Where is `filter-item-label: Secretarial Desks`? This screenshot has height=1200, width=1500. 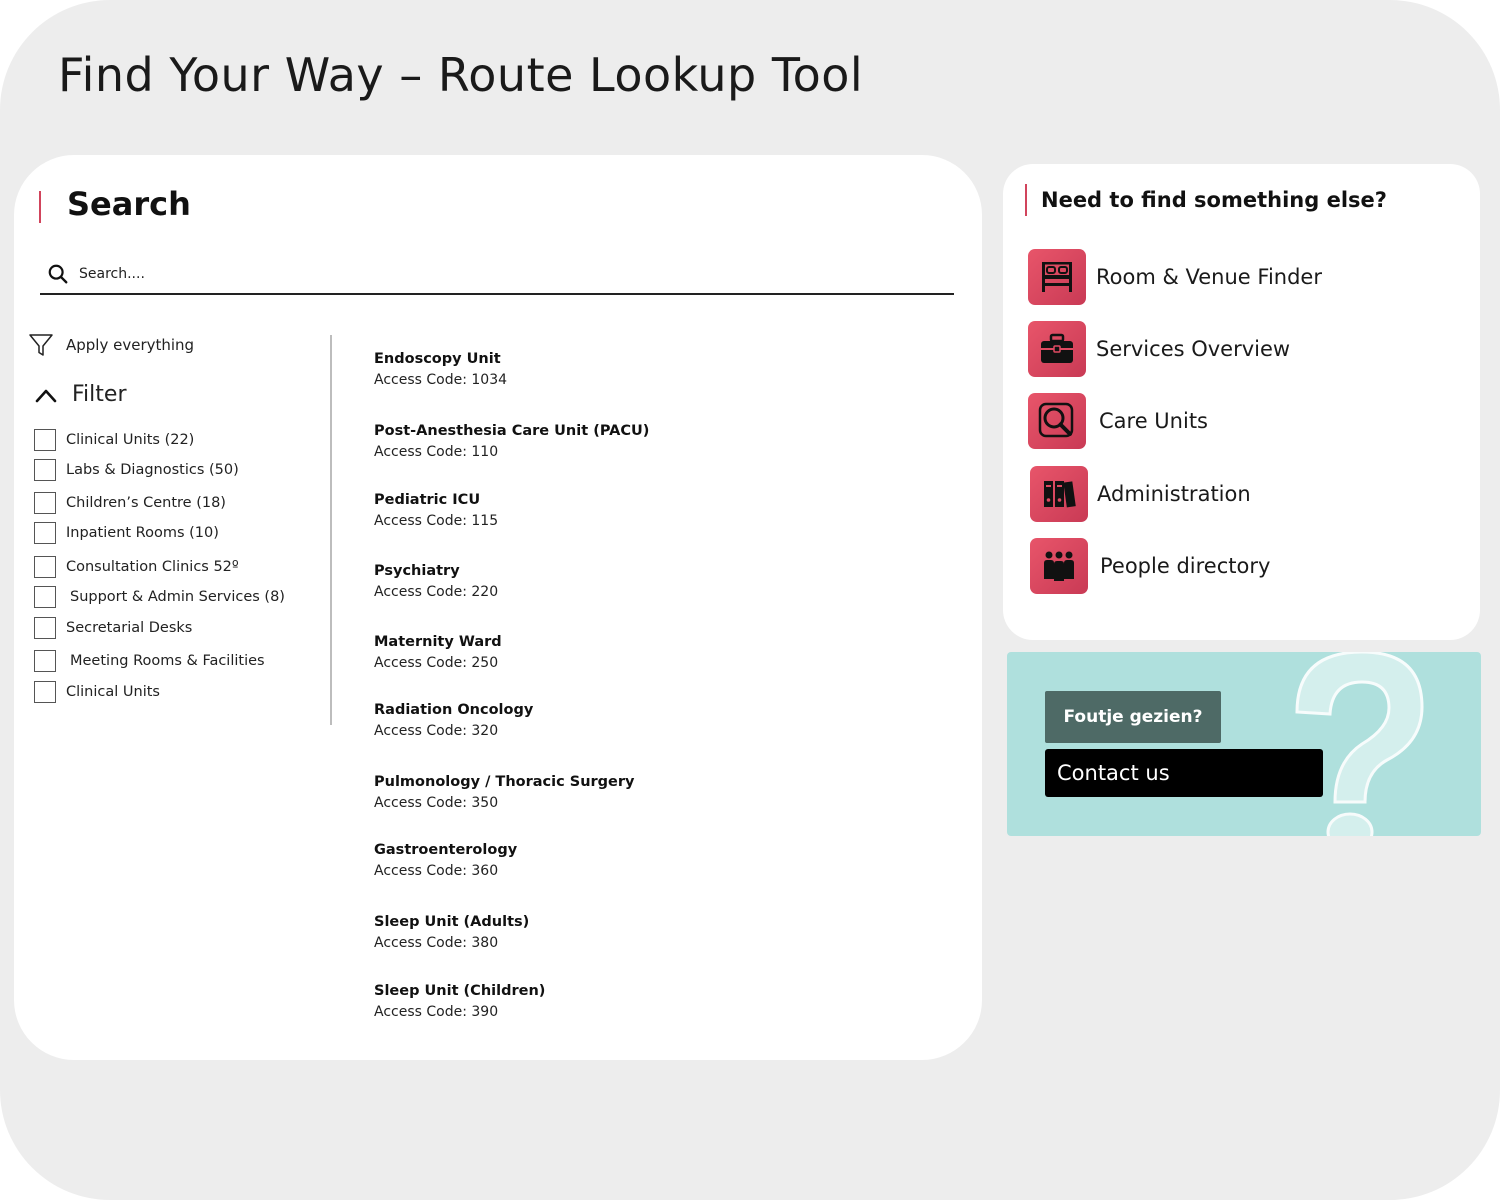
filter-item-label: Secretarial Desks is located at coordinates (129, 628).